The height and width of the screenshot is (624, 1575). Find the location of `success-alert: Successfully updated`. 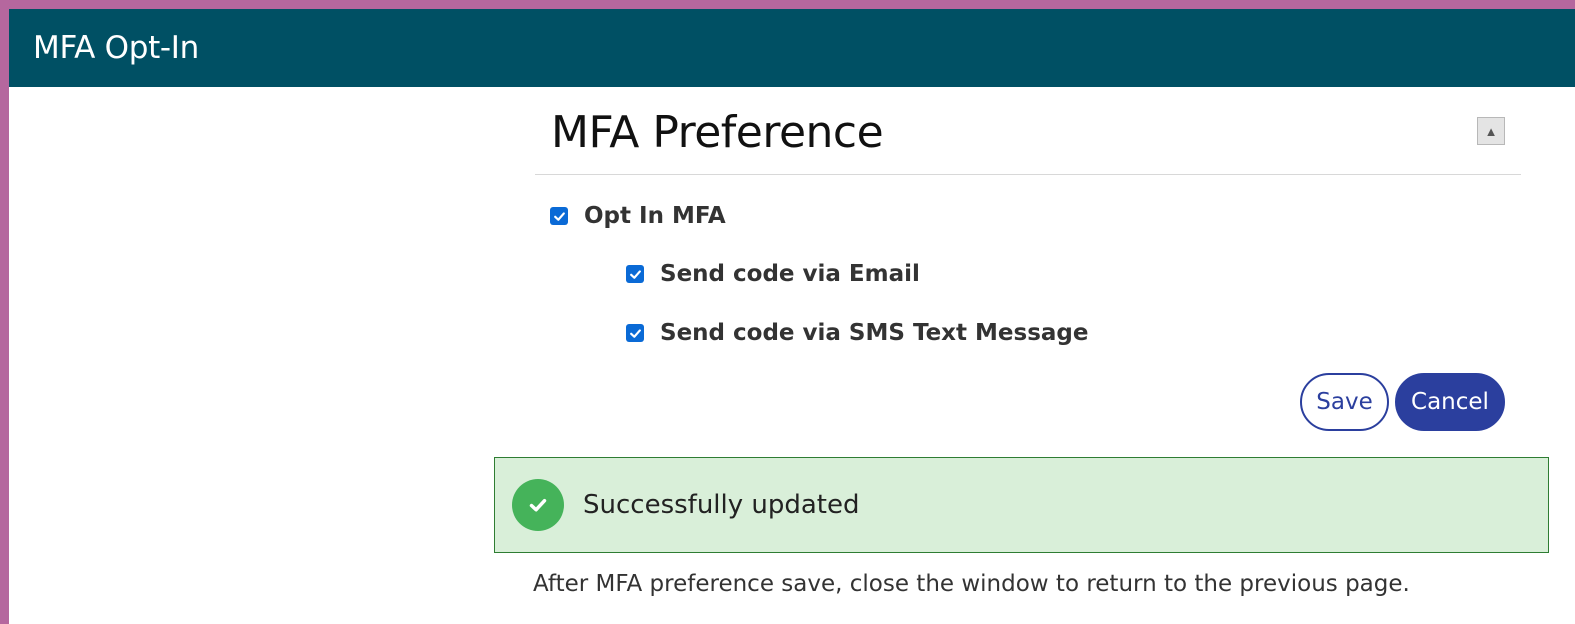

success-alert: Successfully updated is located at coordinates (1021, 505).